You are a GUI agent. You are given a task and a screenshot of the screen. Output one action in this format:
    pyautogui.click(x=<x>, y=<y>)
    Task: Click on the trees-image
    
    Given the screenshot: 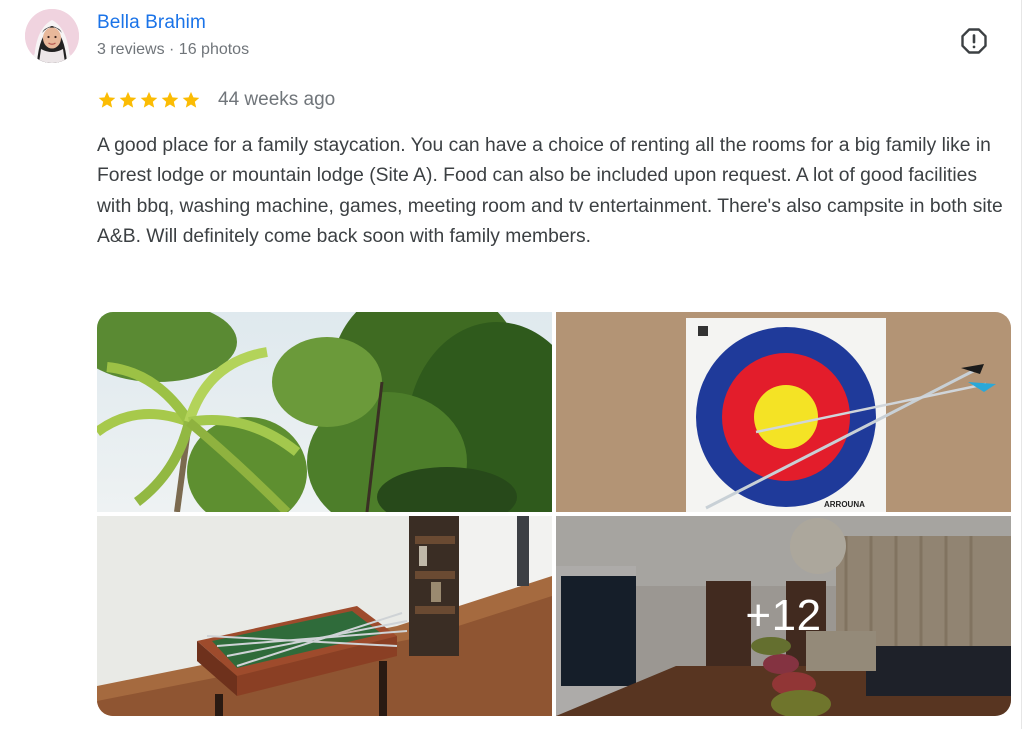 What is the action you would take?
    pyautogui.click(x=324, y=412)
    